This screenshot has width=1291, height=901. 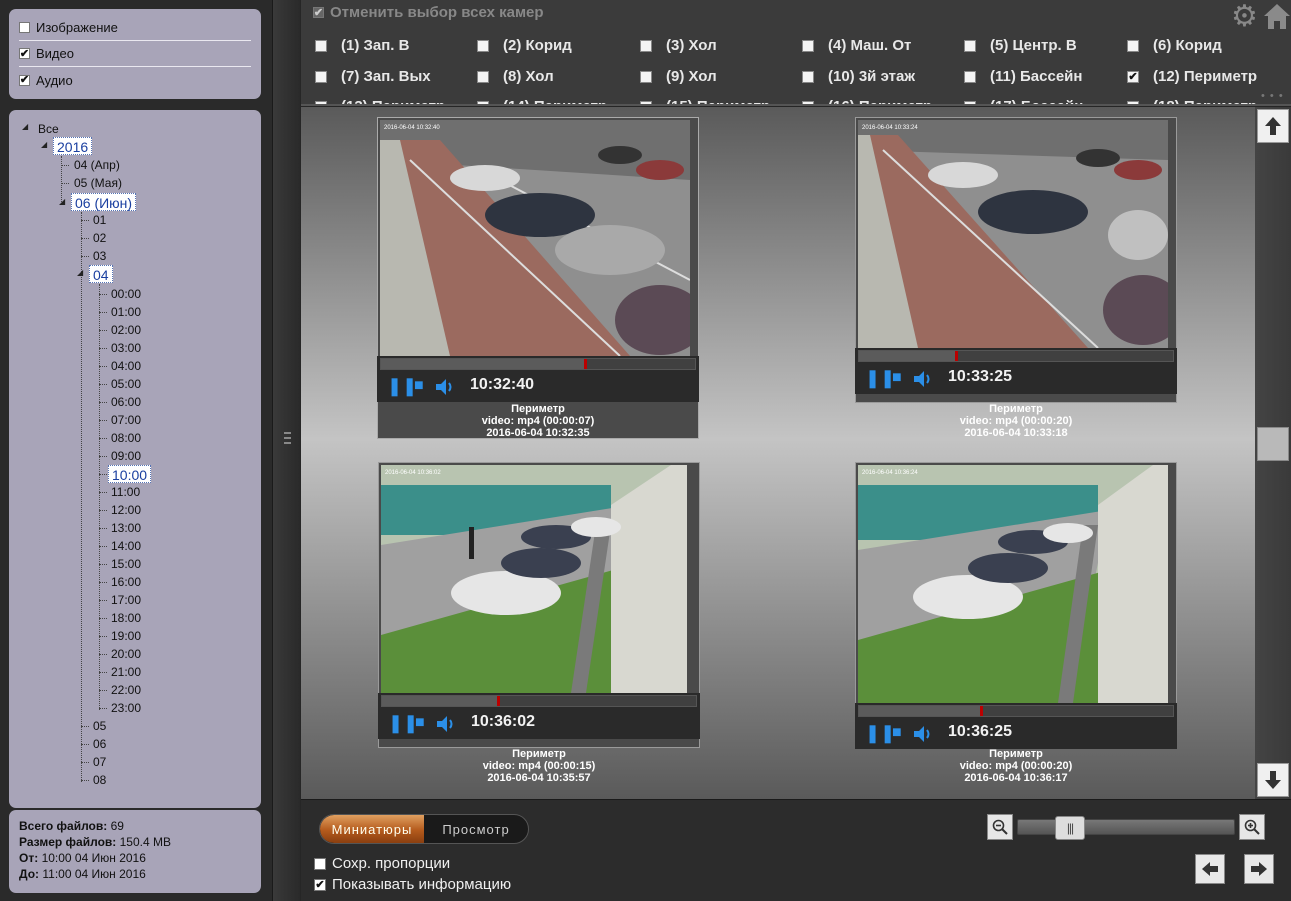 What do you see at coordinates (126, 402) in the screenshot?
I see `tree-node-hour: 06:00` at bounding box center [126, 402].